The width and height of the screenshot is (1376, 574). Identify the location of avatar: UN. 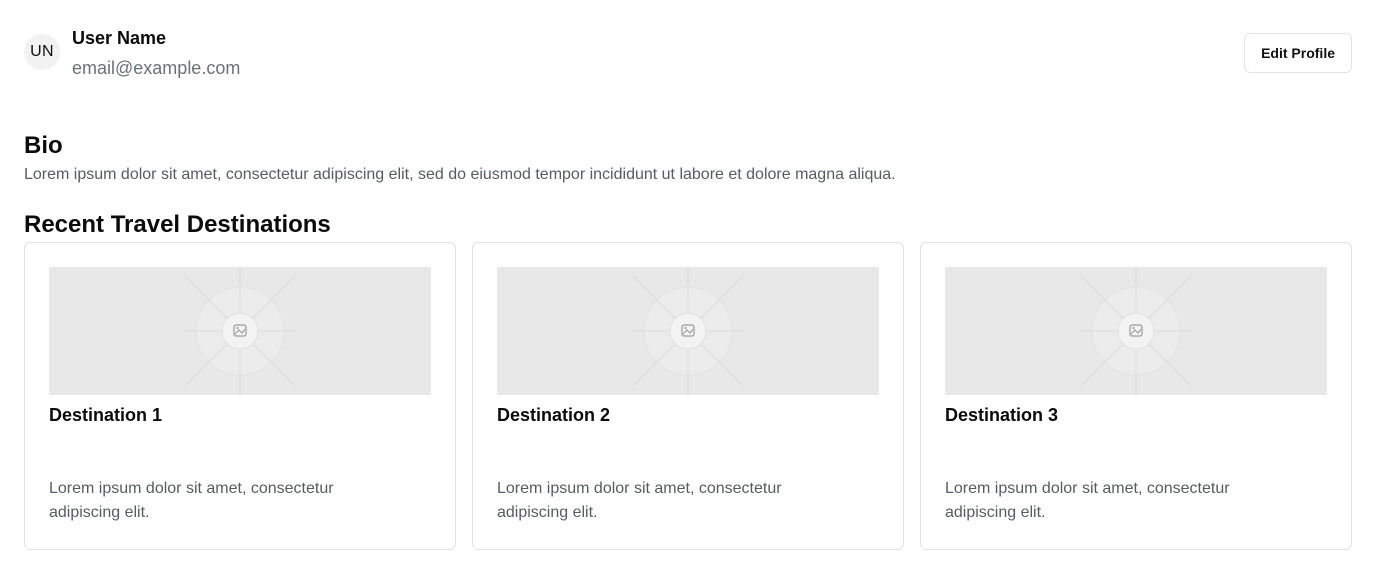
(42, 52).